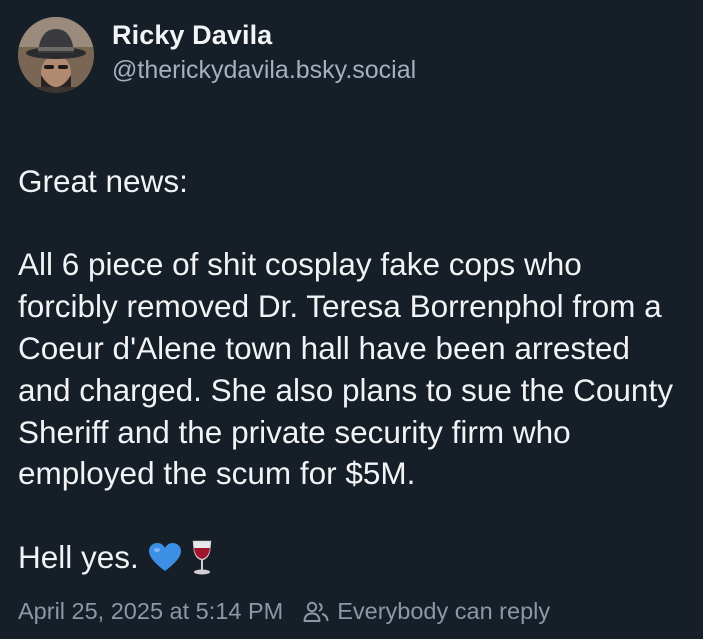 This screenshot has width=703, height=639. I want to click on author-identity: Ricky Davila @therickydavila.bsky.social, so click(264, 53).